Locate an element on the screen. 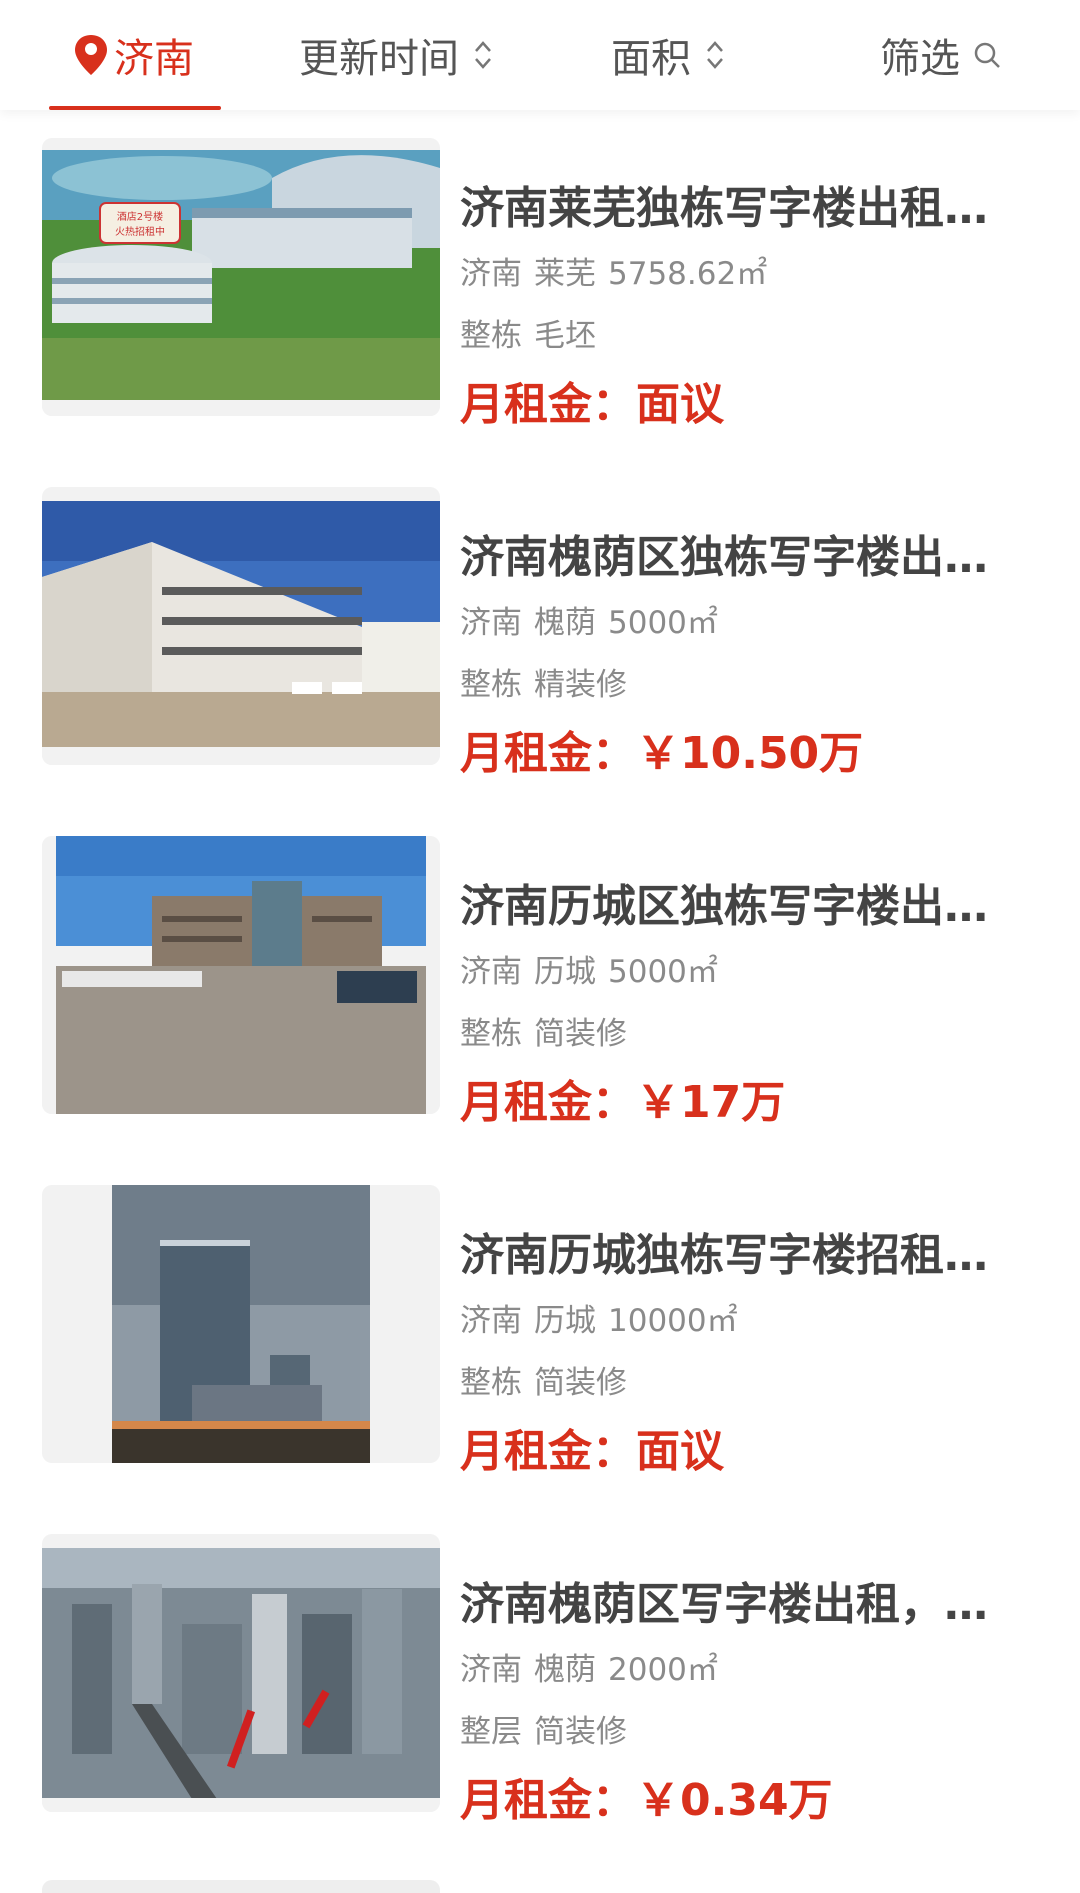 The width and height of the screenshot is (1080, 1893). filter-button: 筛选 is located at coordinates (941, 55).